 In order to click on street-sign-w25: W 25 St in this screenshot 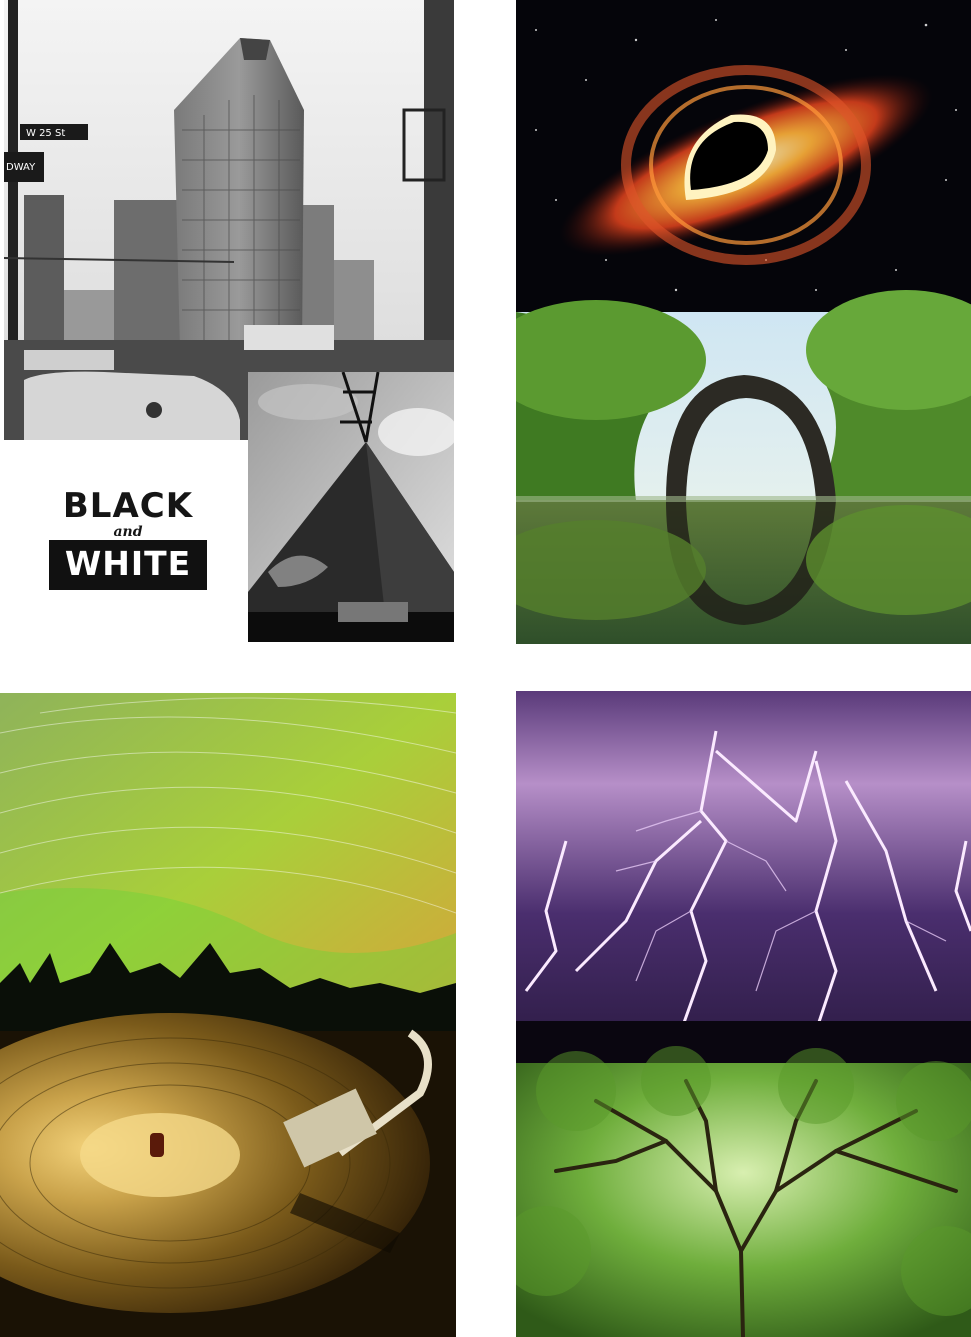, I will do `click(45, 133)`.